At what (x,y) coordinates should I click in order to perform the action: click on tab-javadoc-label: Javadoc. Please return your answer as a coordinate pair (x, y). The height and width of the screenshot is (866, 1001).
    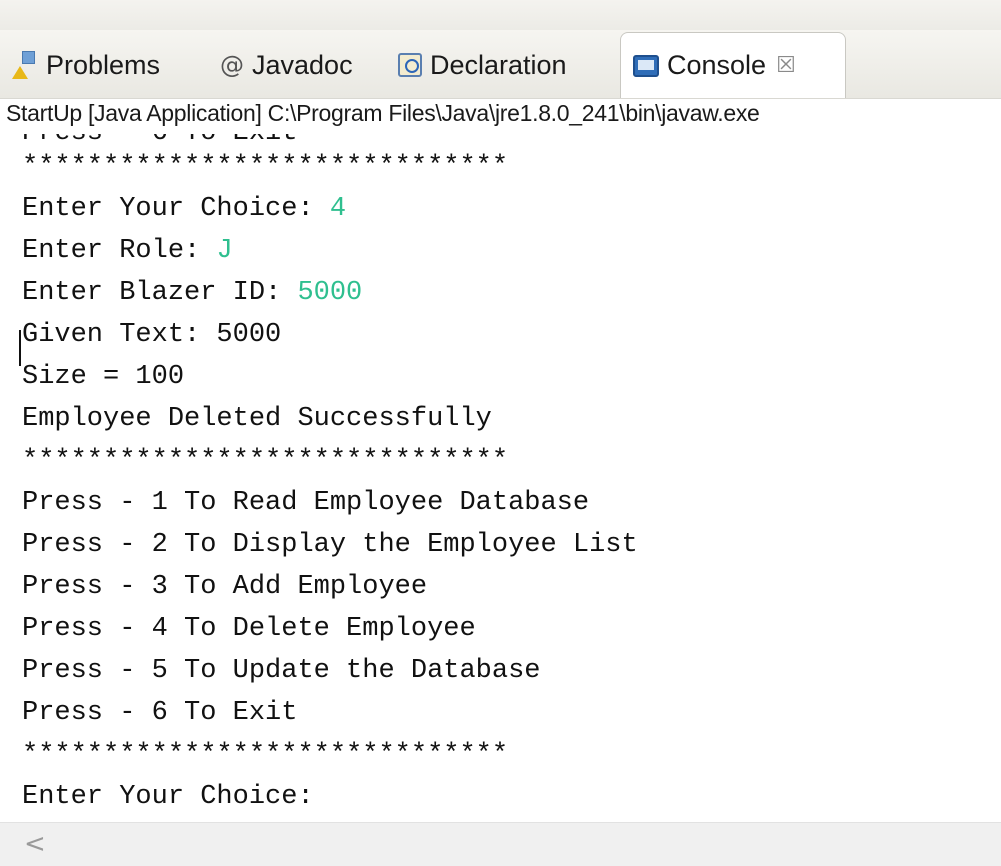
    Looking at the image, I should click on (302, 64).